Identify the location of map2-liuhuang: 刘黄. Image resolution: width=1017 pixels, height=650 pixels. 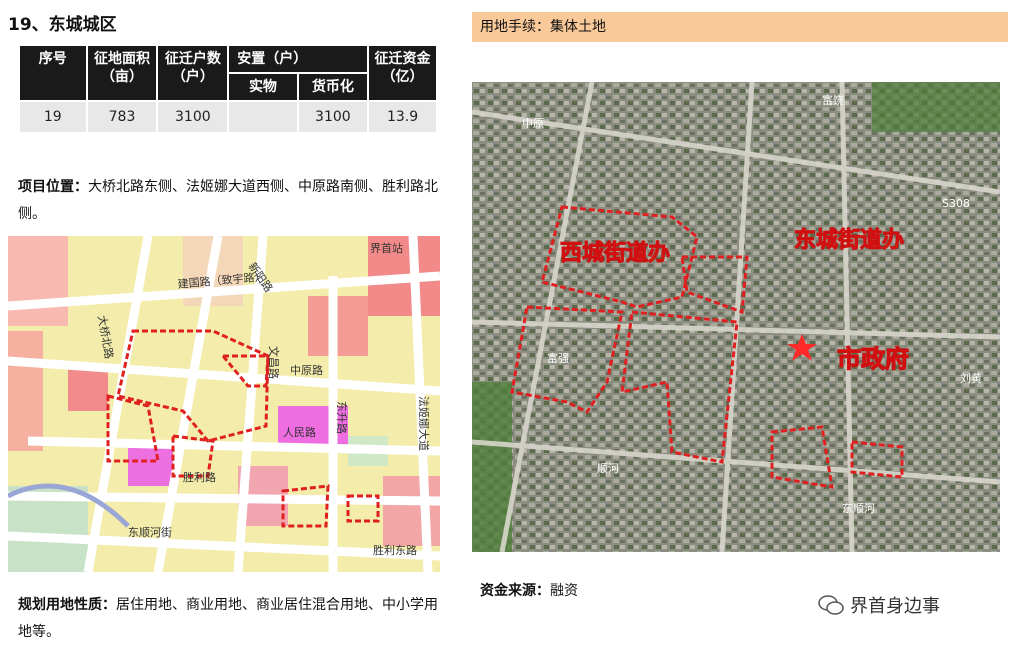
(971, 378).